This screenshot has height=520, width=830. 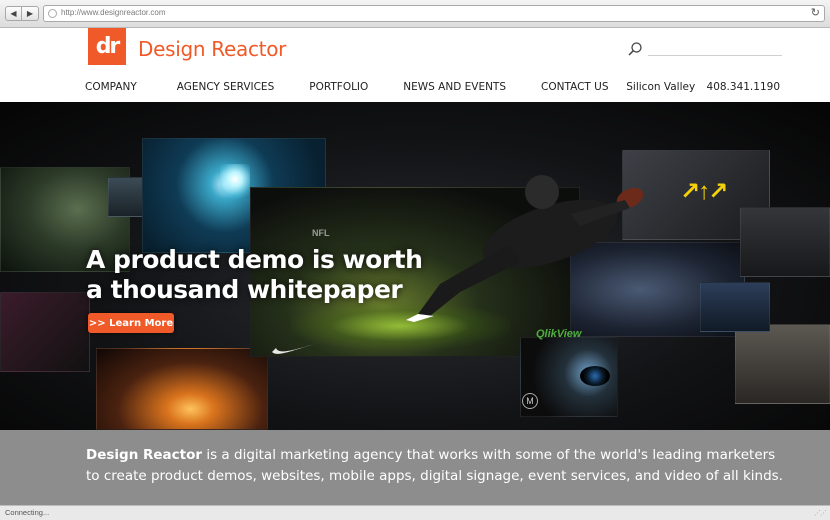 What do you see at coordinates (13, 13) in the screenshot?
I see `back-button: ◀` at bounding box center [13, 13].